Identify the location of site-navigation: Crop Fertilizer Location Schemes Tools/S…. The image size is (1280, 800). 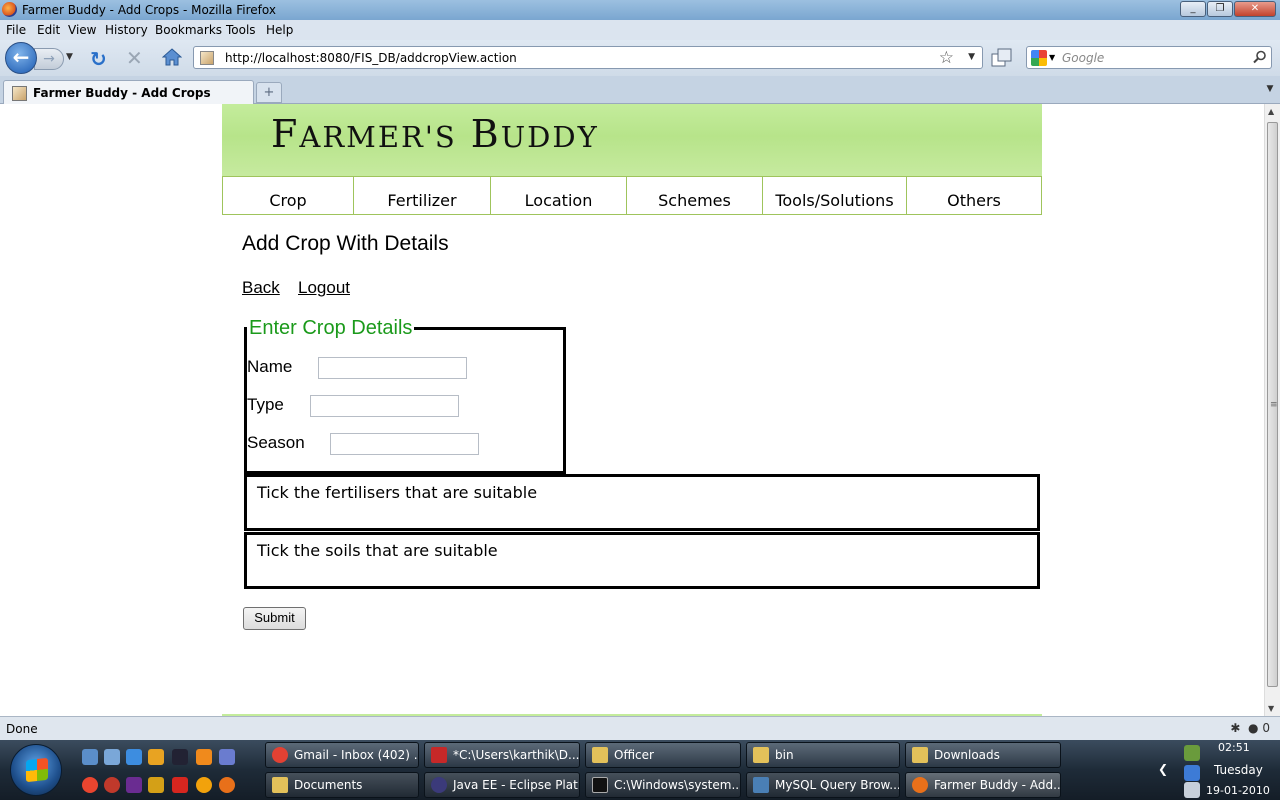
(632, 195).